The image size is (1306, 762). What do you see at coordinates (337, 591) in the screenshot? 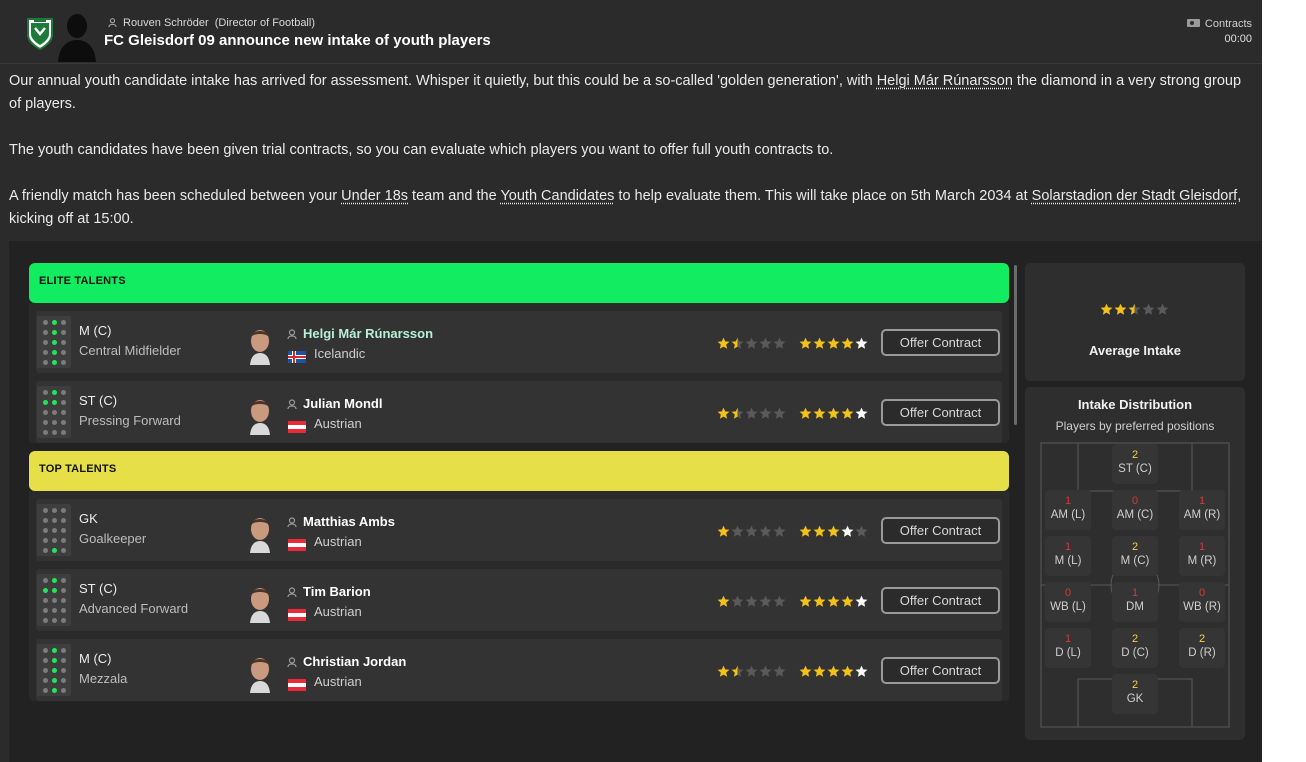
I see `player-name-text: Tim Barion` at bounding box center [337, 591].